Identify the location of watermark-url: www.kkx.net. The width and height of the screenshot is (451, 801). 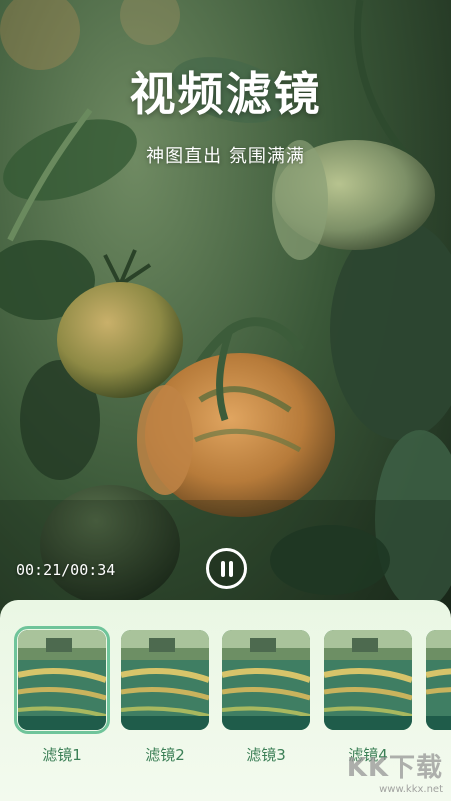
(411, 789).